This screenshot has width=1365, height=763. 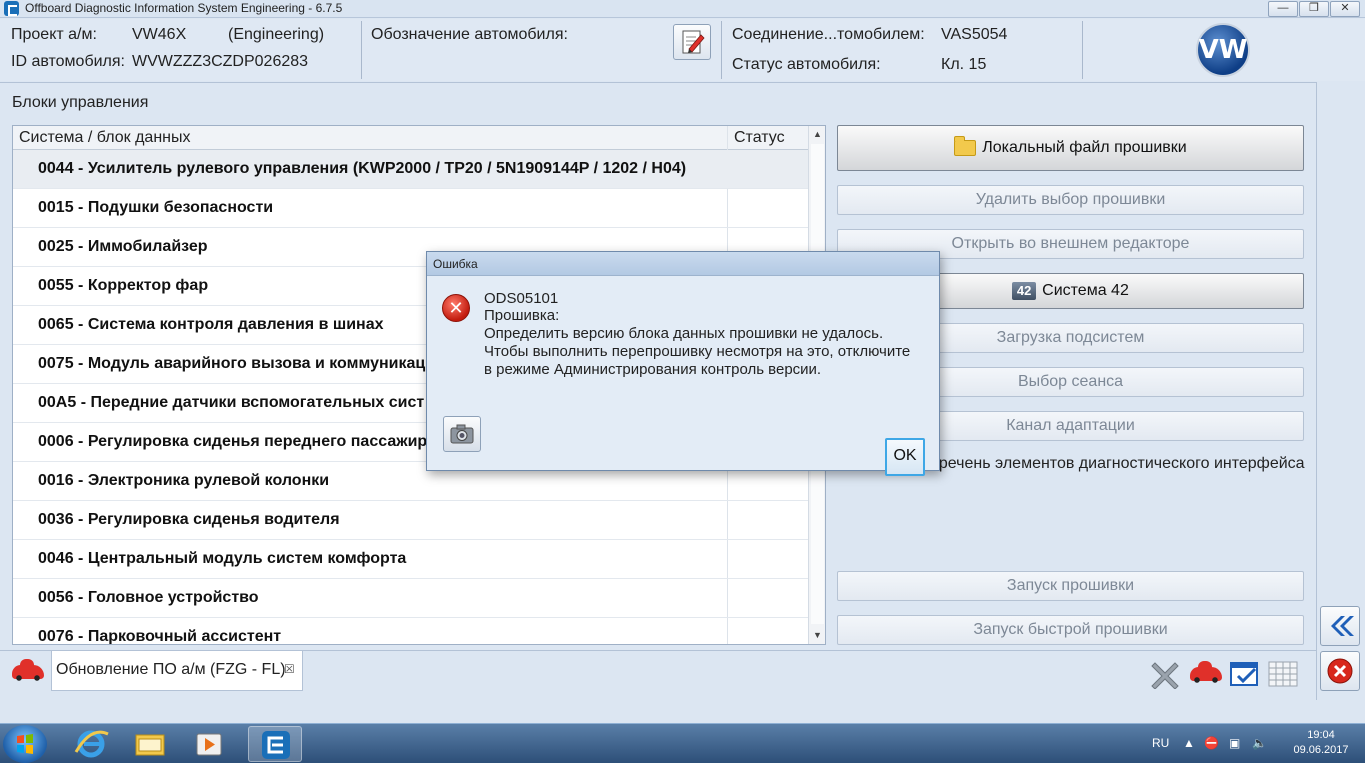 What do you see at coordinates (456, 308) in the screenshot?
I see `error-icon: ✕` at bounding box center [456, 308].